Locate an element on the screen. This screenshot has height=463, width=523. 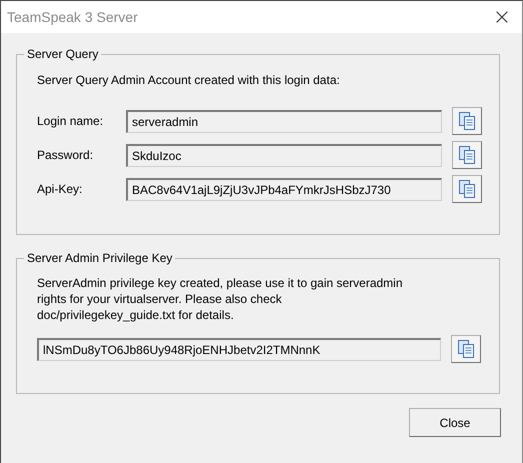
input-field: serveradmin is located at coordinates (284, 121).